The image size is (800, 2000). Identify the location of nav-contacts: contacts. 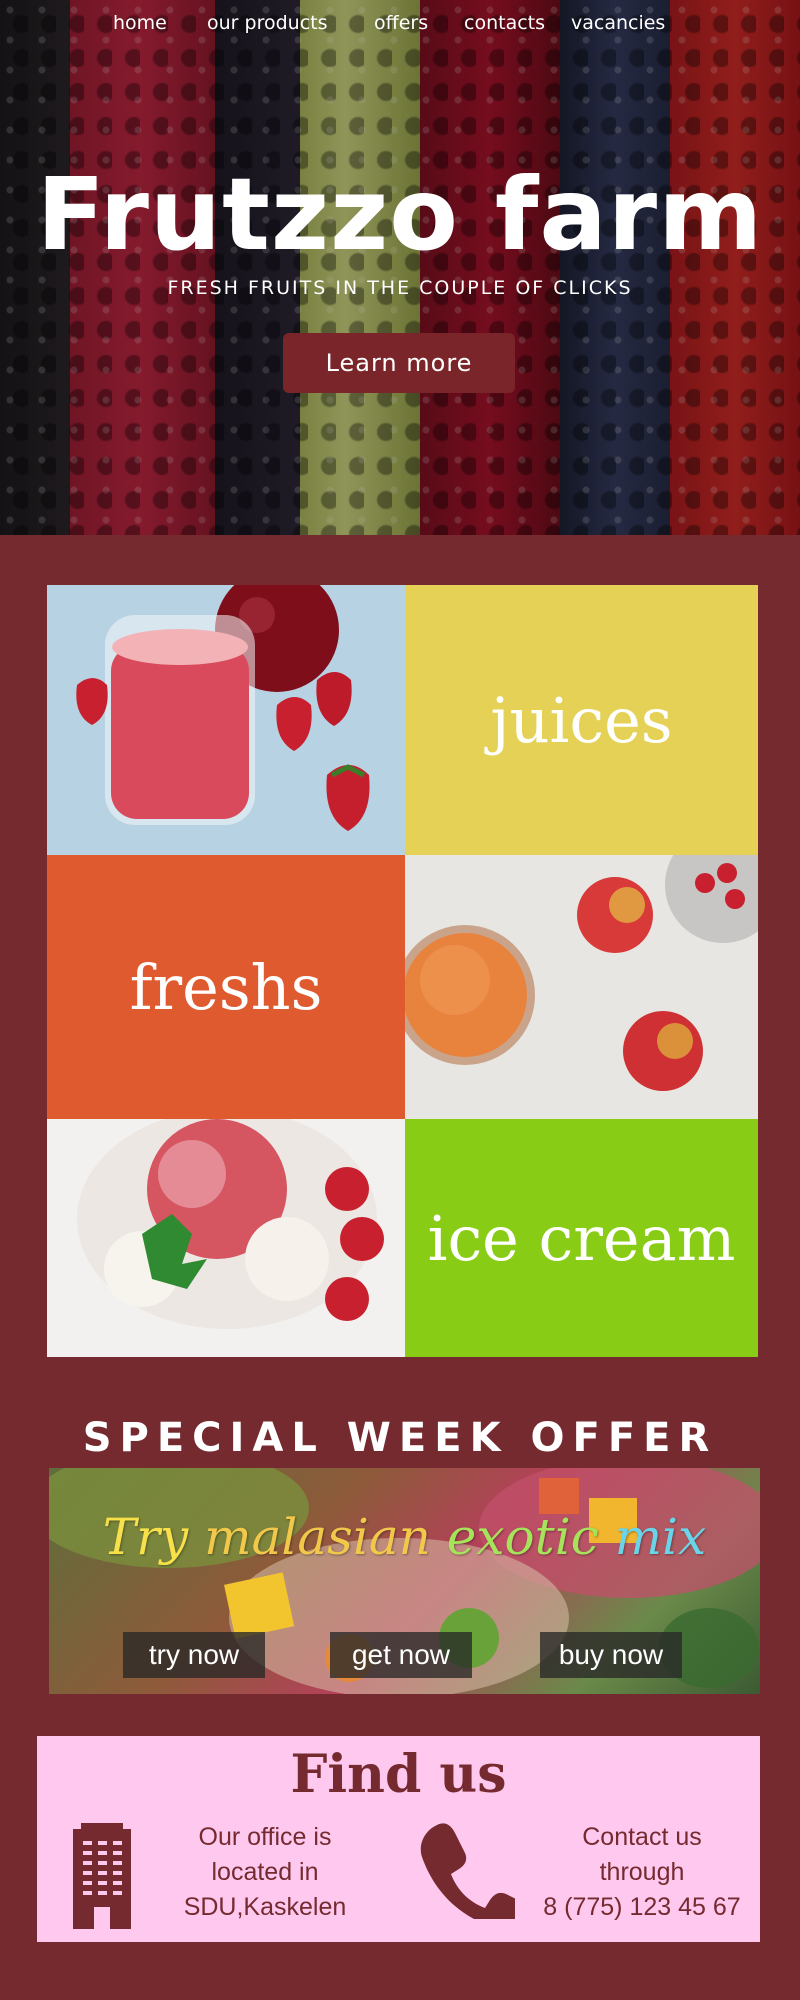
(504, 23).